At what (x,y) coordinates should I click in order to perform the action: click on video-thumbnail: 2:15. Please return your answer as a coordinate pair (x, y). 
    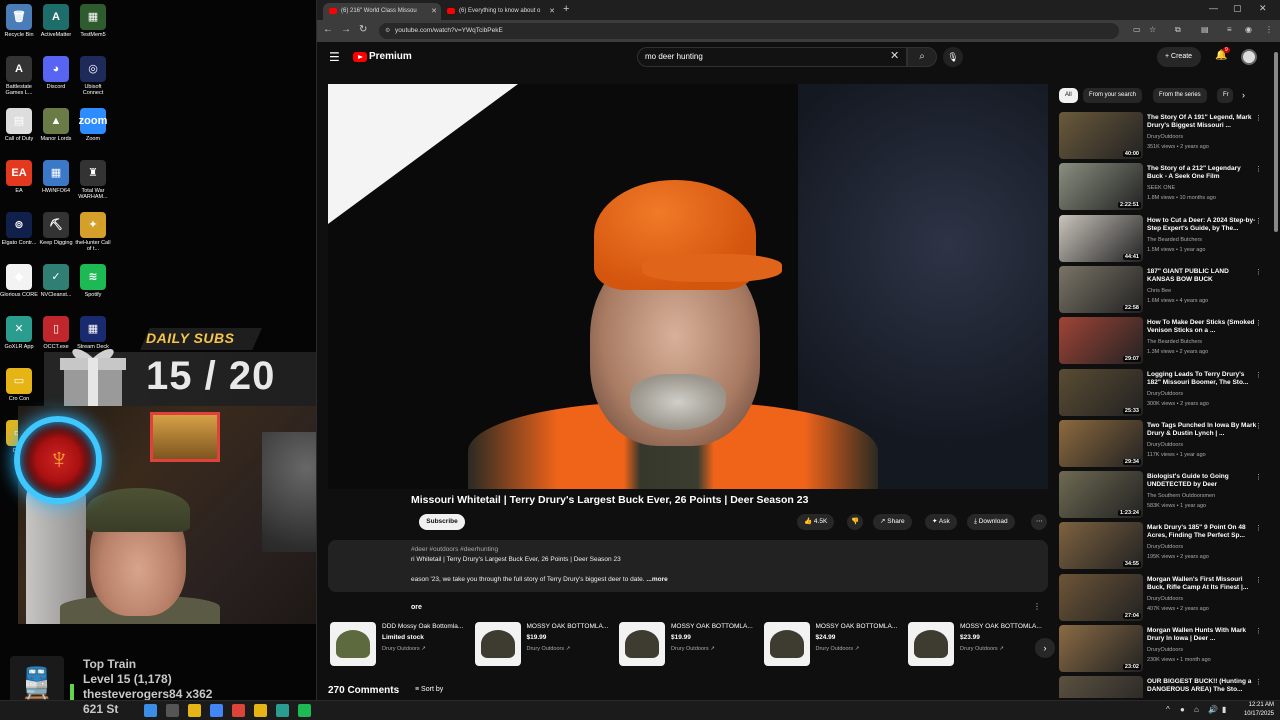
    Looking at the image, I should click on (1101, 687).